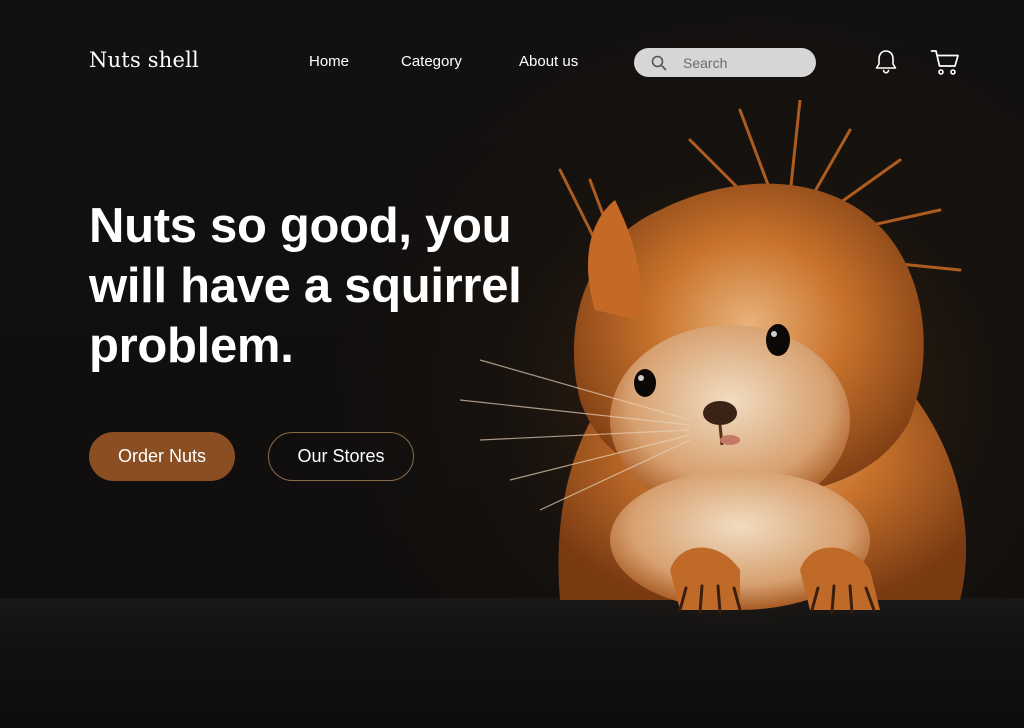  I want to click on search-bar, so click(725, 62).